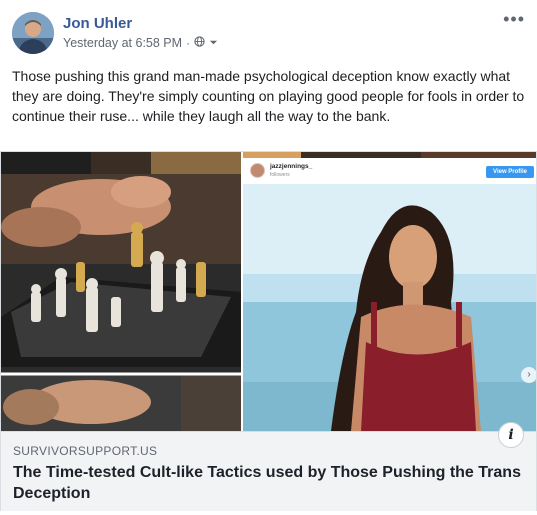 Image resolution: width=537 pixels, height=515 pixels. I want to click on link-domain: SURVIVORSUPPORT.US, so click(85, 451).